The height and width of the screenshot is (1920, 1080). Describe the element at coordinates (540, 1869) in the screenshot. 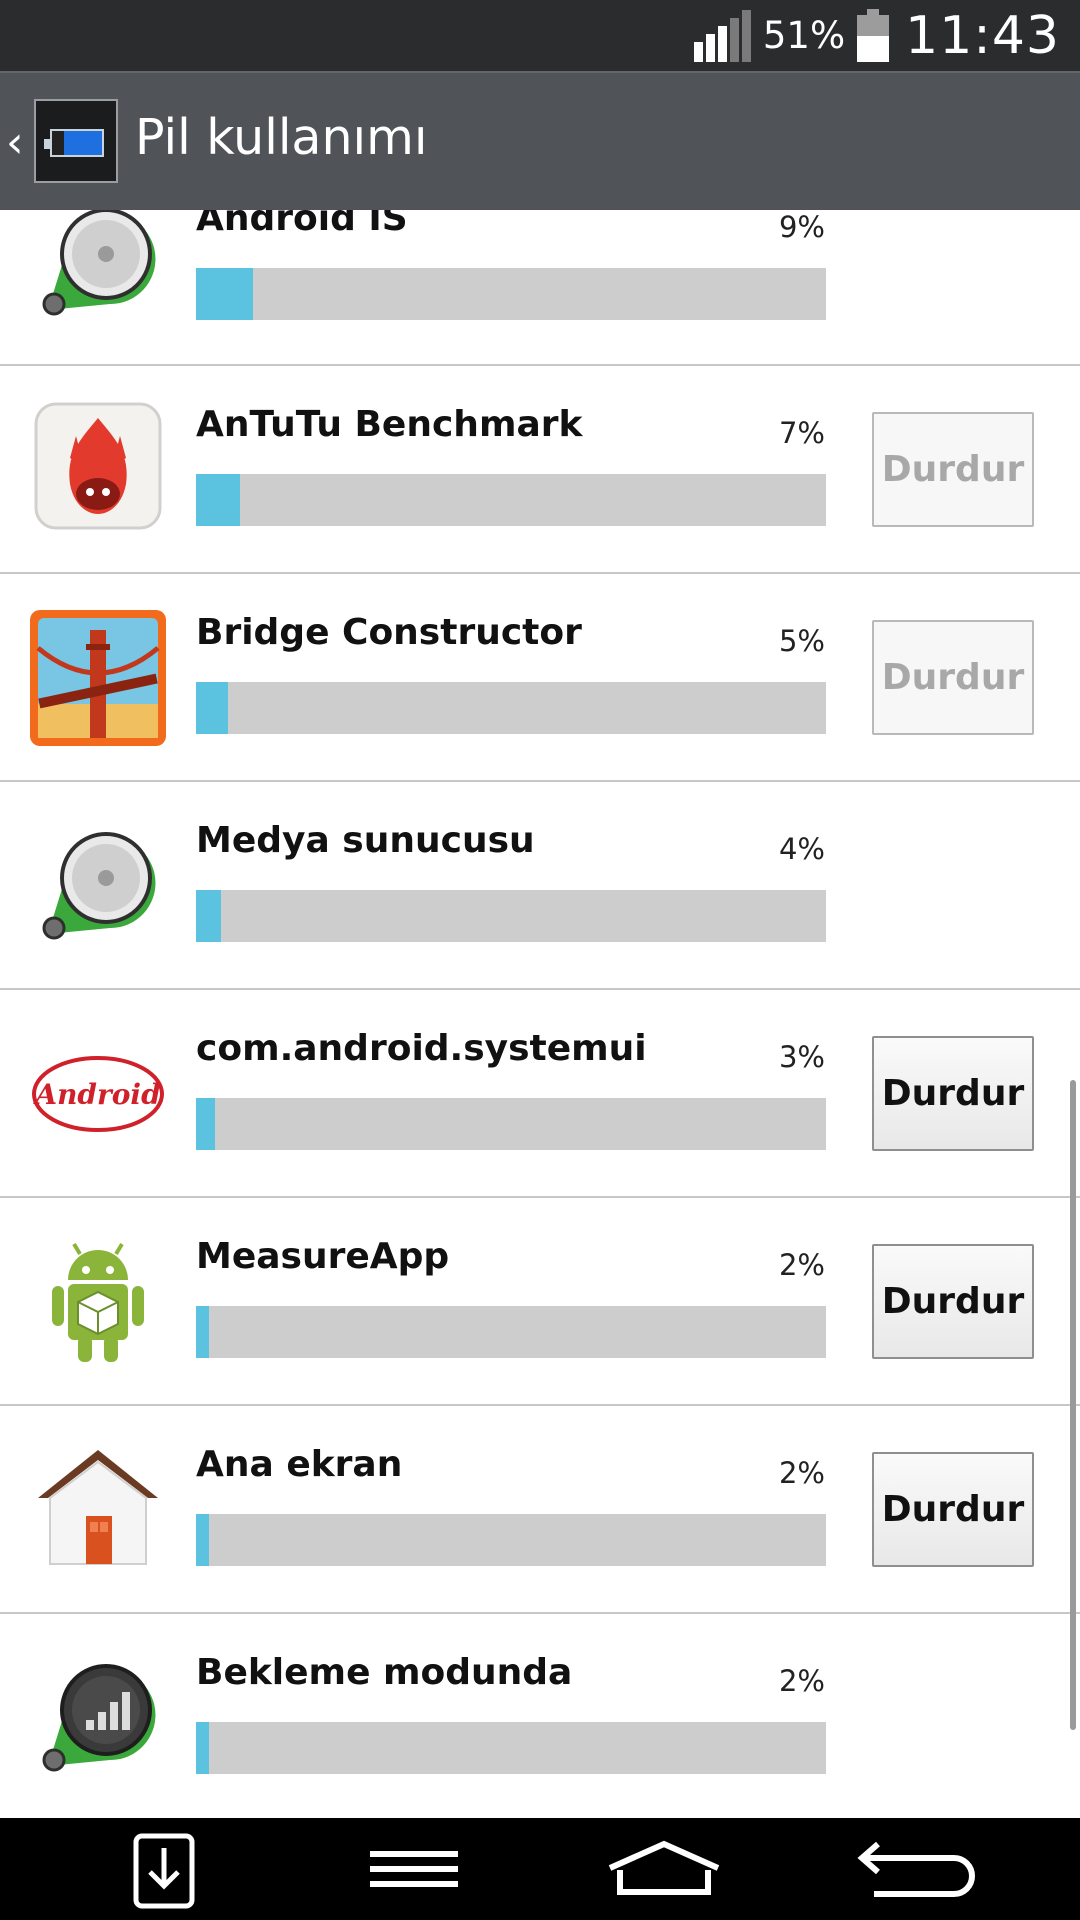

I see `navigation-bar` at that location.